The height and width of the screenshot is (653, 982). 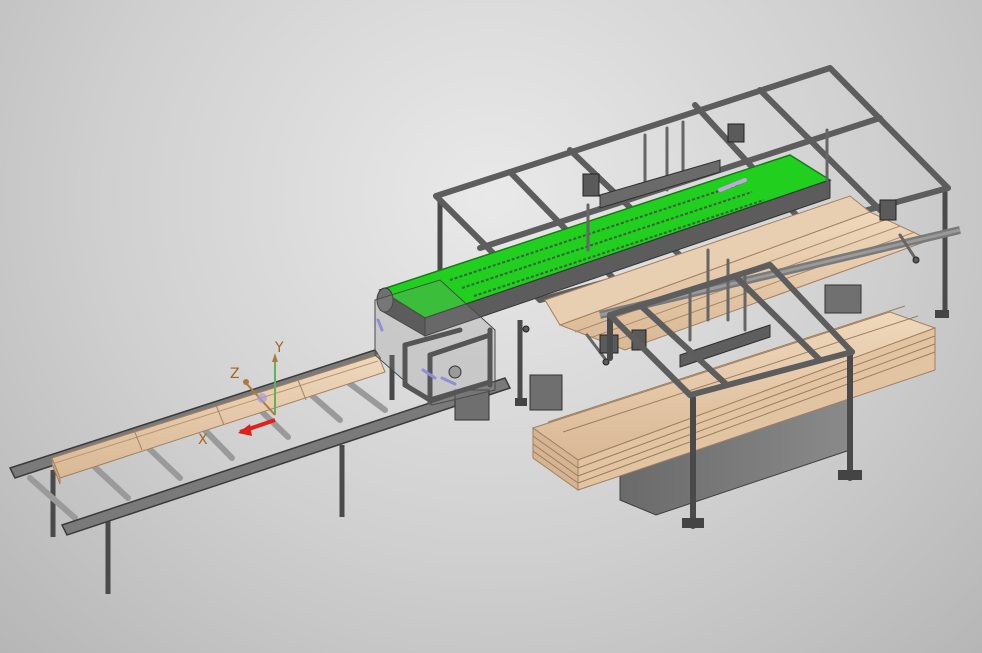 What do you see at coordinates (203, 440) in the screenshot?
I see `x-axis-label: X` at bounding box center [203, 440].